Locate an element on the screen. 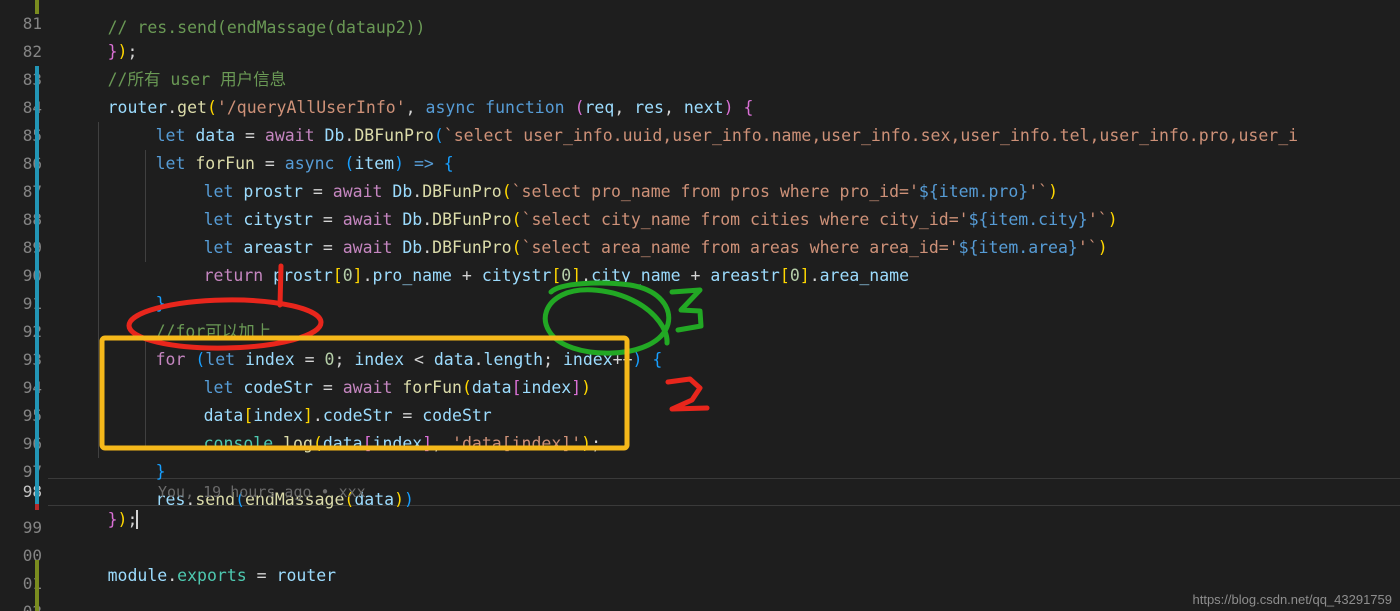 The height and width of the screenshot is (611, 1400). line-number: 01 is located at coordinates (32, 583).